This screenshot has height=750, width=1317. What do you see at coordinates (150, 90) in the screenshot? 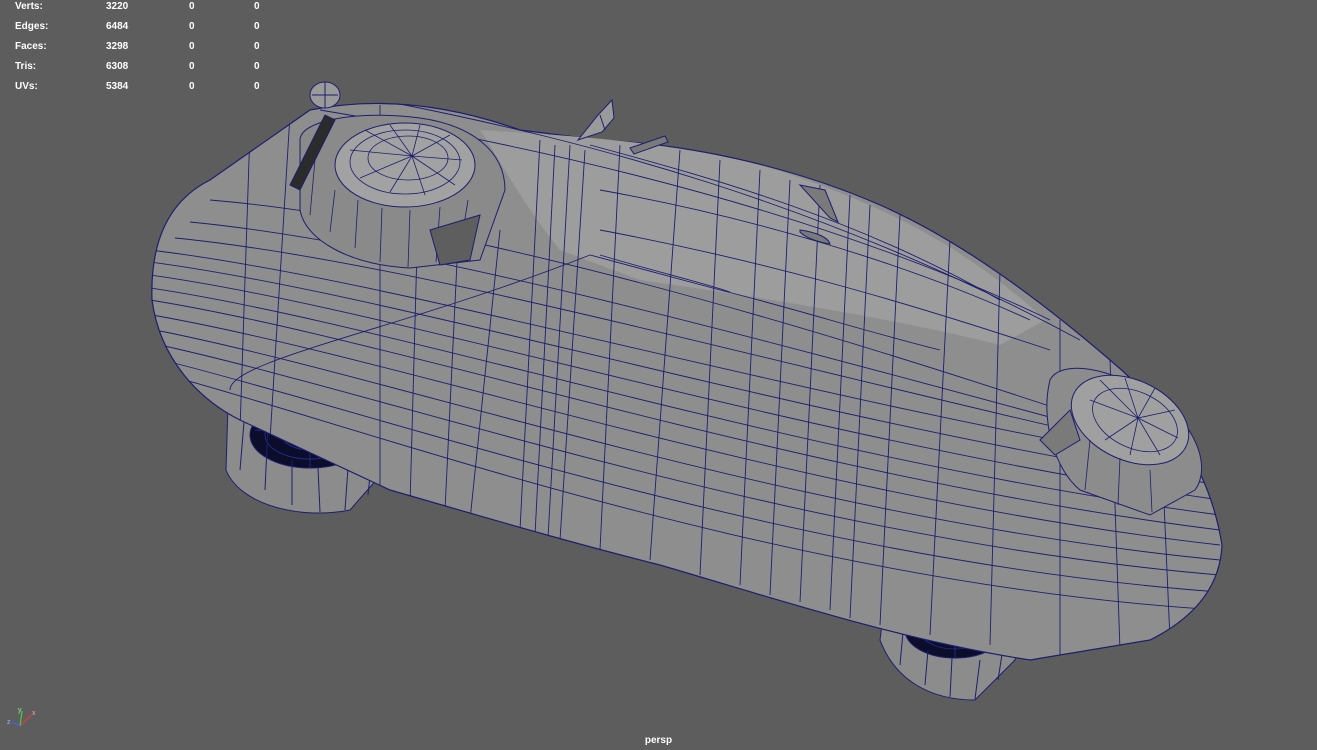
I see `hud-row-uvs: UVs: 5384 0 0` at bounding box center [150, 90].